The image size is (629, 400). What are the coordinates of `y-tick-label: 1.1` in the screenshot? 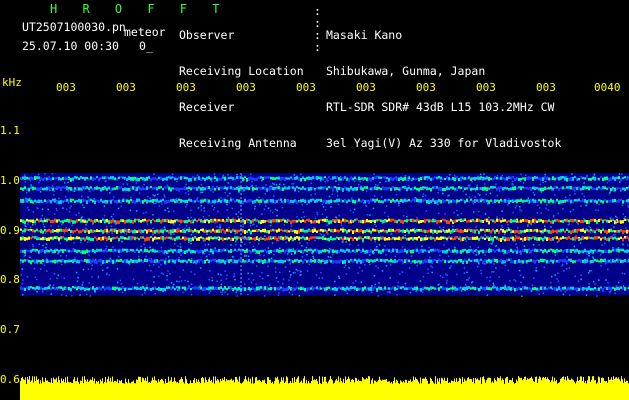 It's located at (10, 130).